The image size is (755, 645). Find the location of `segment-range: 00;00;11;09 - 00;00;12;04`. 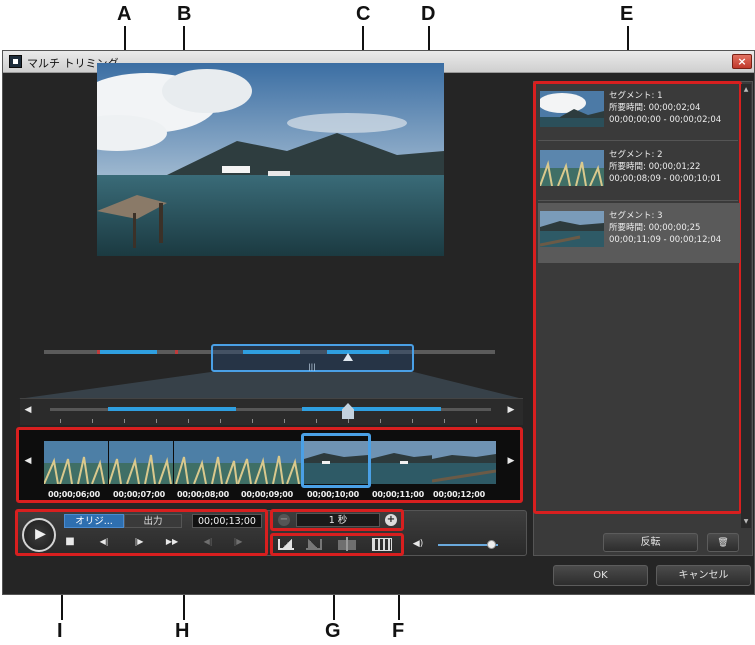

segment-range: 00;00;11;09 - 00;00;12;04 is located at coordinates (665, 240).